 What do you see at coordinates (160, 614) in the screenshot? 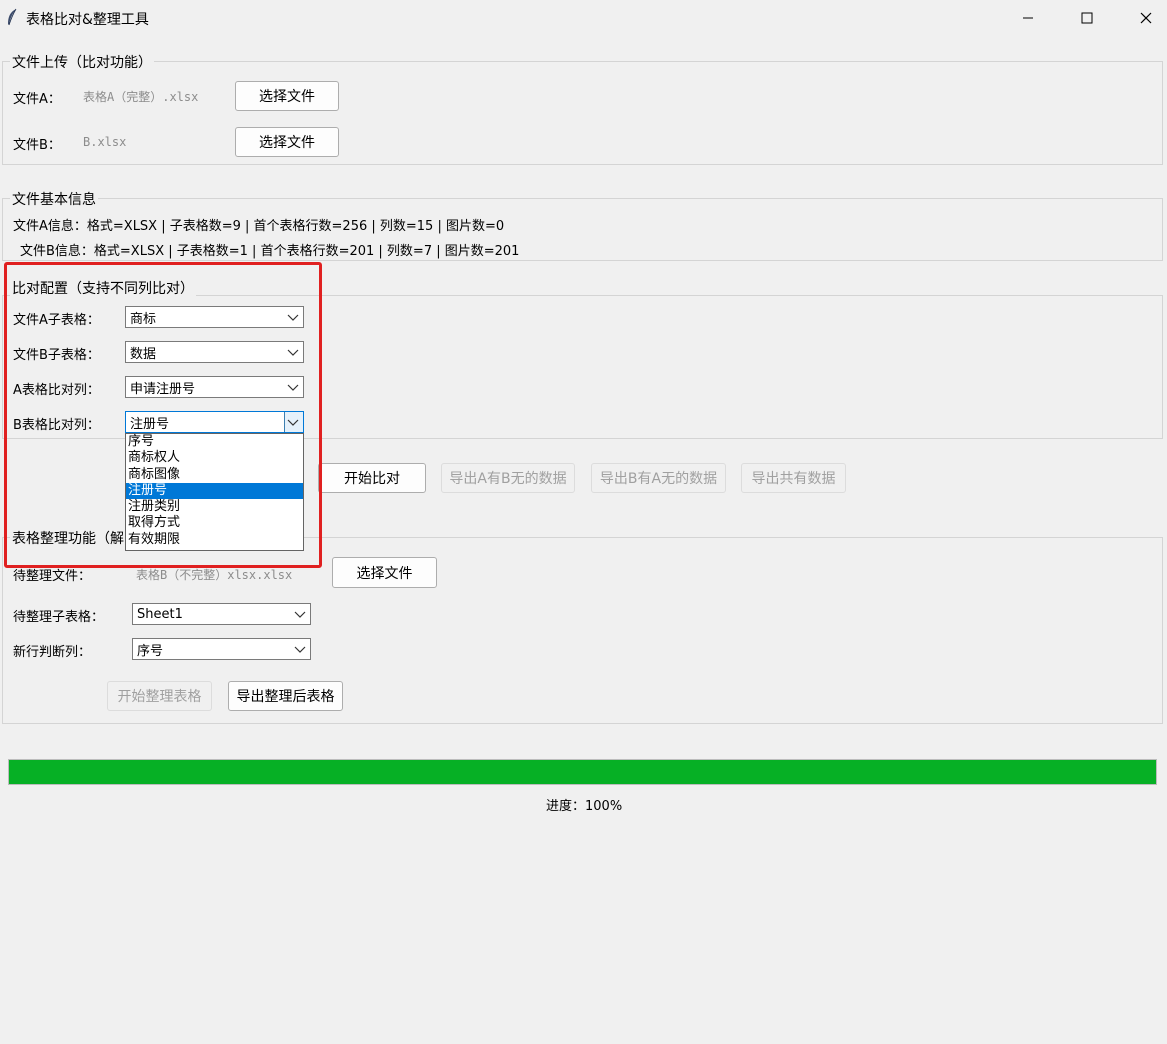
I see `organize-sheet-value: Sheet1` at bounding box center [160, 614].